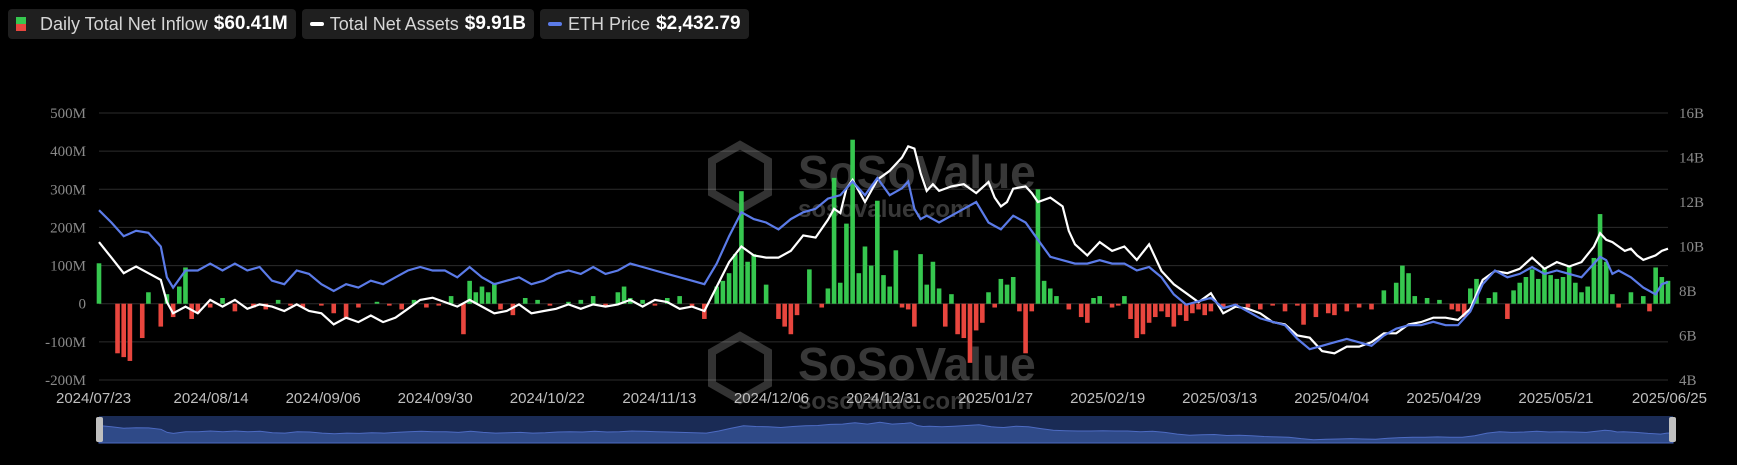 The height and width of the screenshot is (465, 1737). Describe the element at coordinates (99, 429) in the screenshot. I see `navigator-left-handle` at that location.